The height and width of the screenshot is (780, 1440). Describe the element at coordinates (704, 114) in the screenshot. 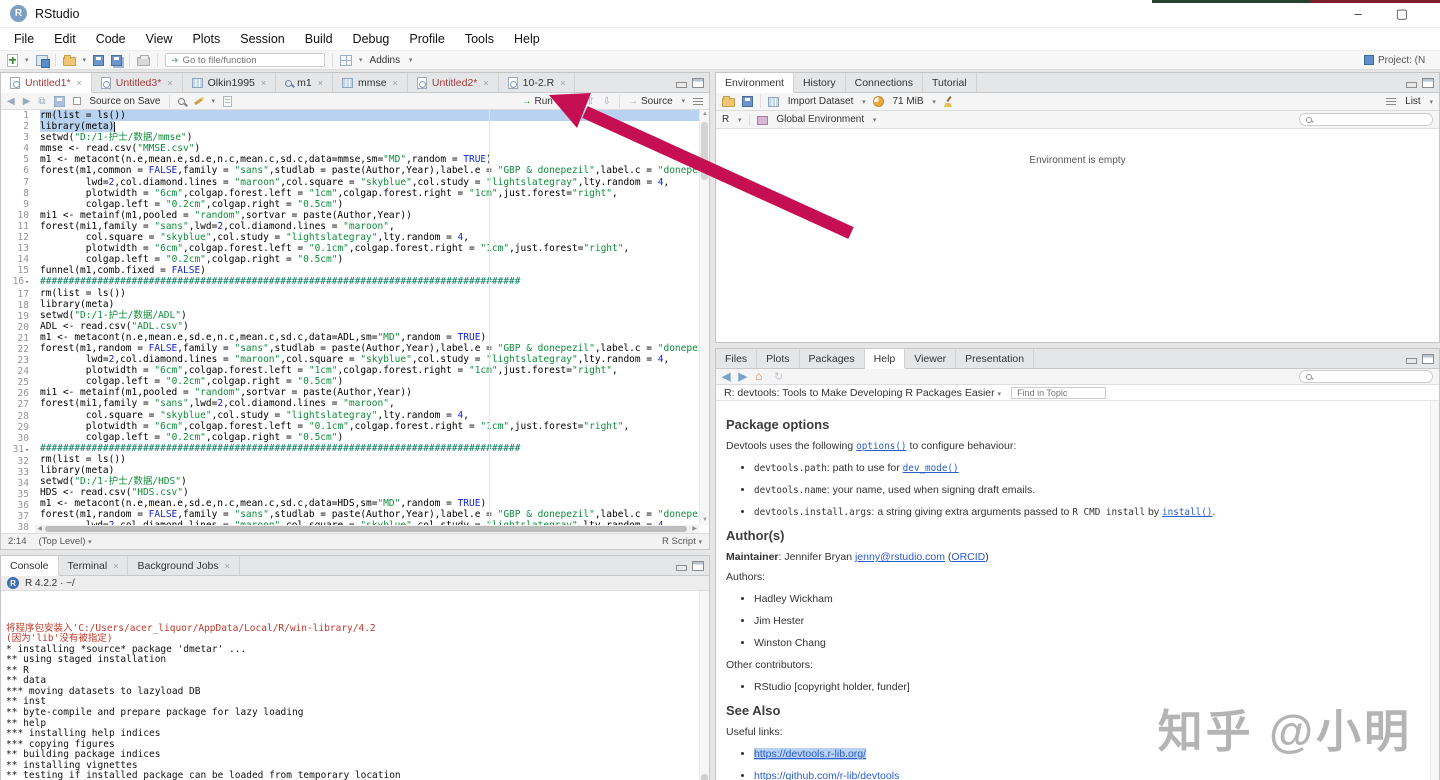

I see `scroll-up-icon: ▲` at that location.